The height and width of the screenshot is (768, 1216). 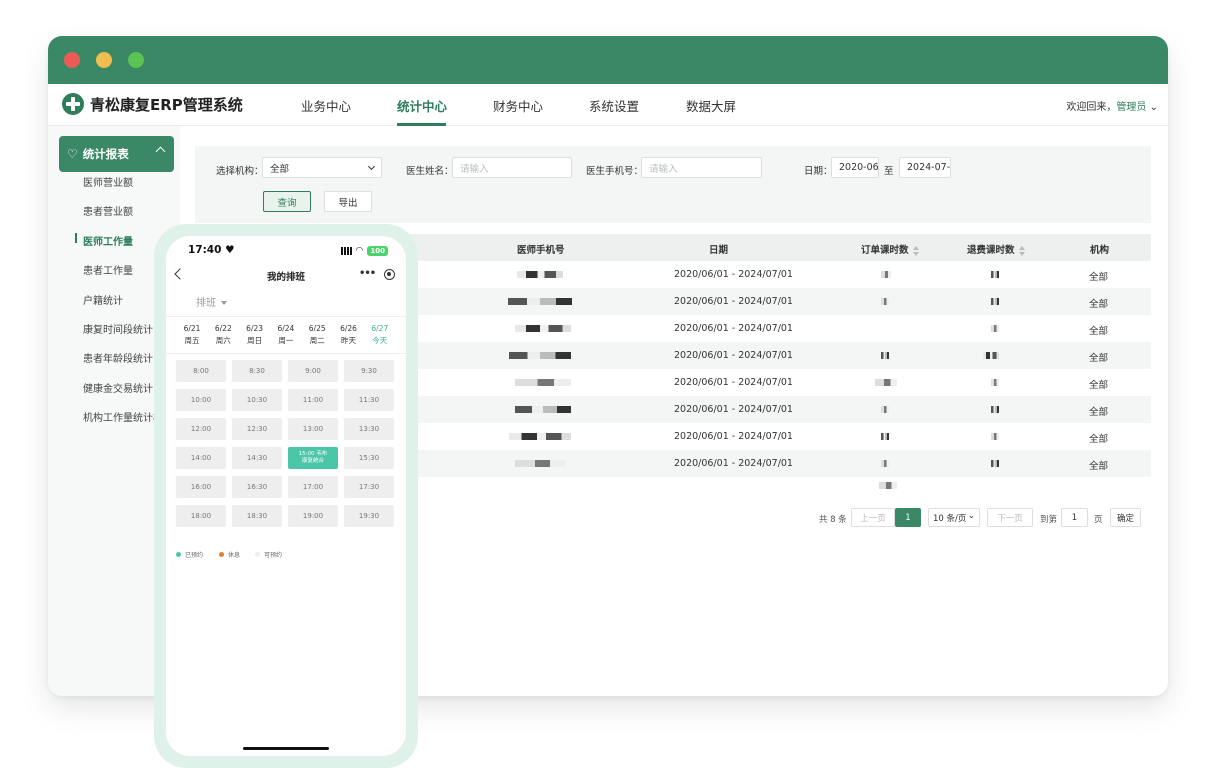 I want to click on day-6-27: 6/27 今天, so click(x=380, y=335).